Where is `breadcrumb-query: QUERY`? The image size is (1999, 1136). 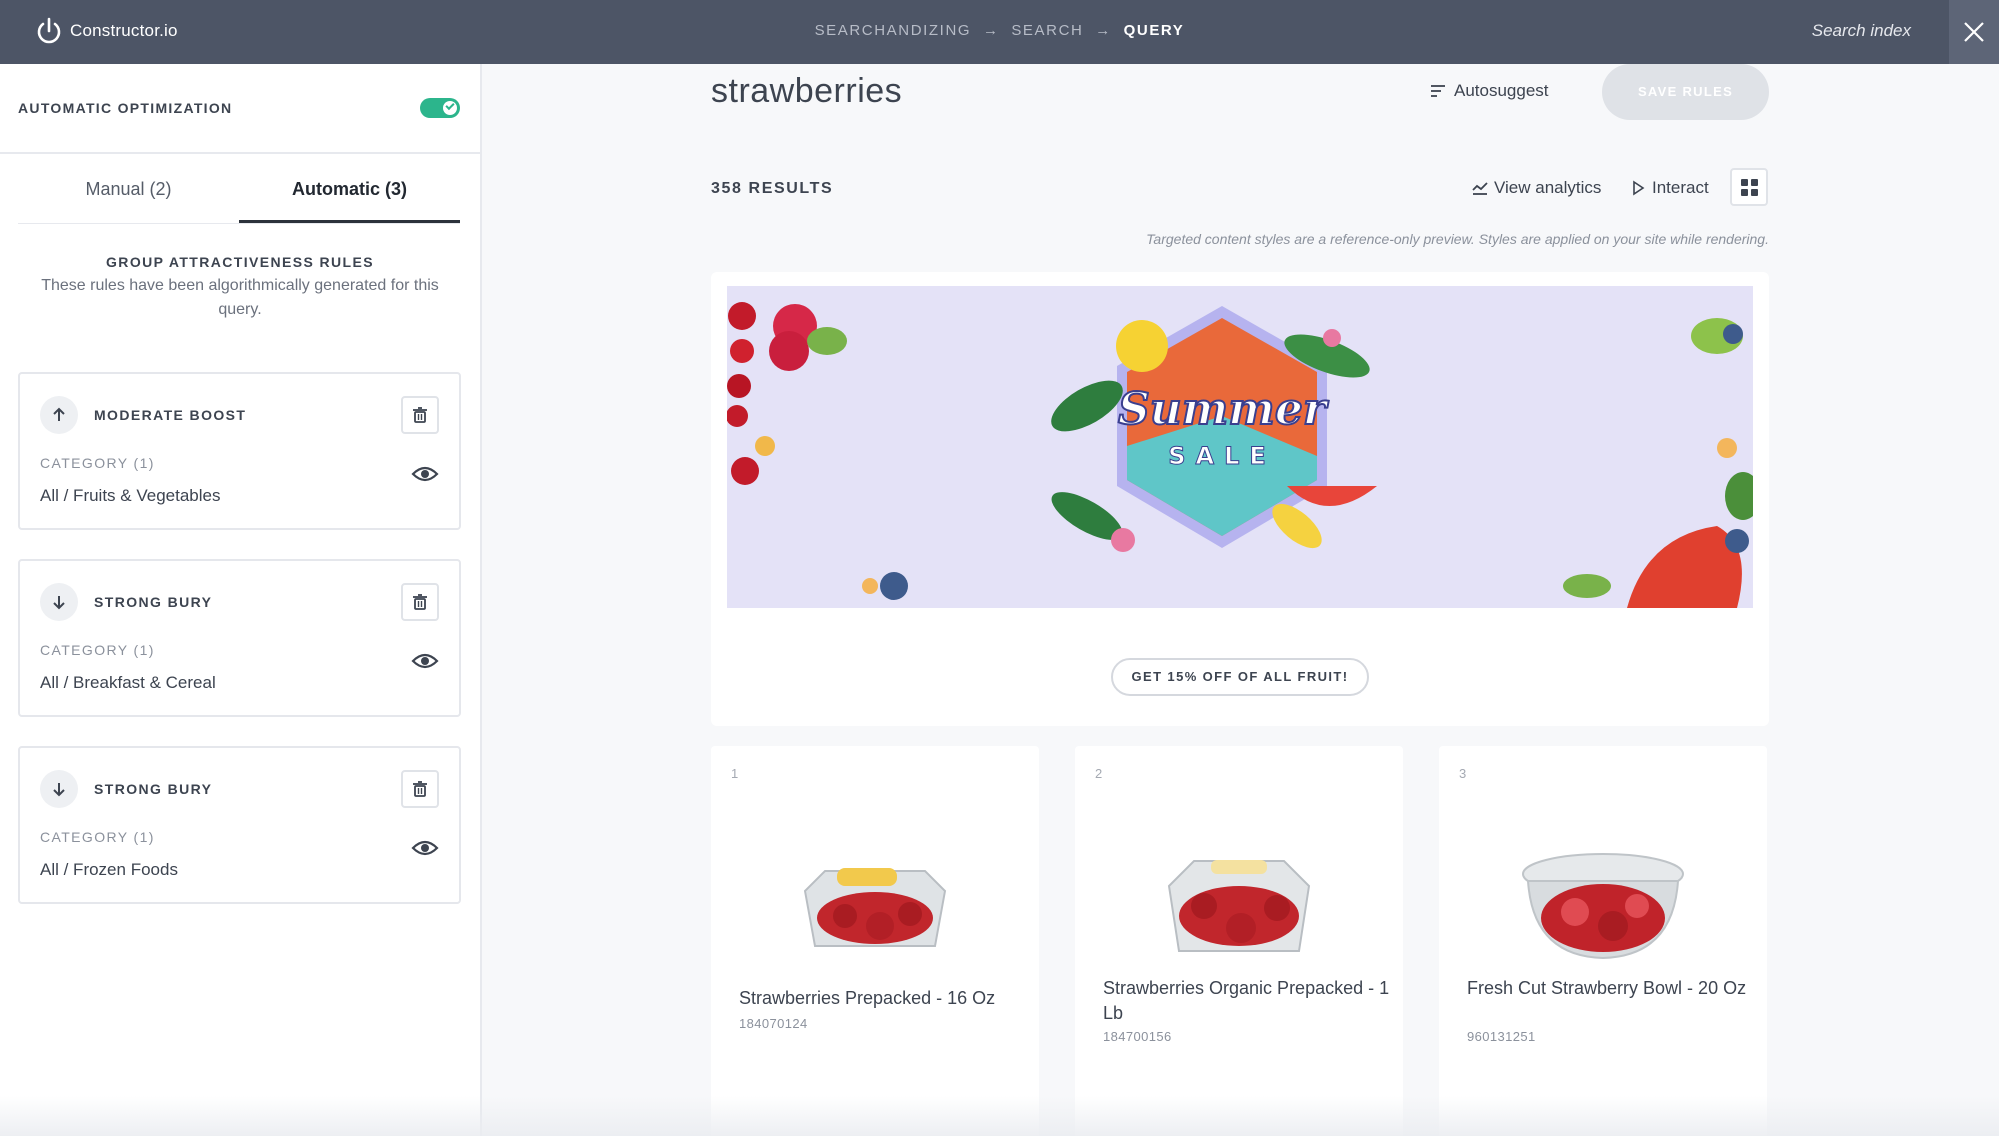
breadcrumb-query: QUERY is located at coordinates (1154, 30).